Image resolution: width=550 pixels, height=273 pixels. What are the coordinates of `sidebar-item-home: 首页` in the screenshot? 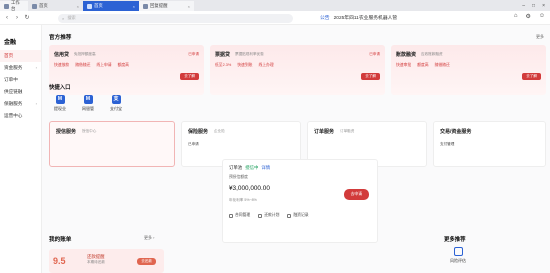 It's located at (20, 56).